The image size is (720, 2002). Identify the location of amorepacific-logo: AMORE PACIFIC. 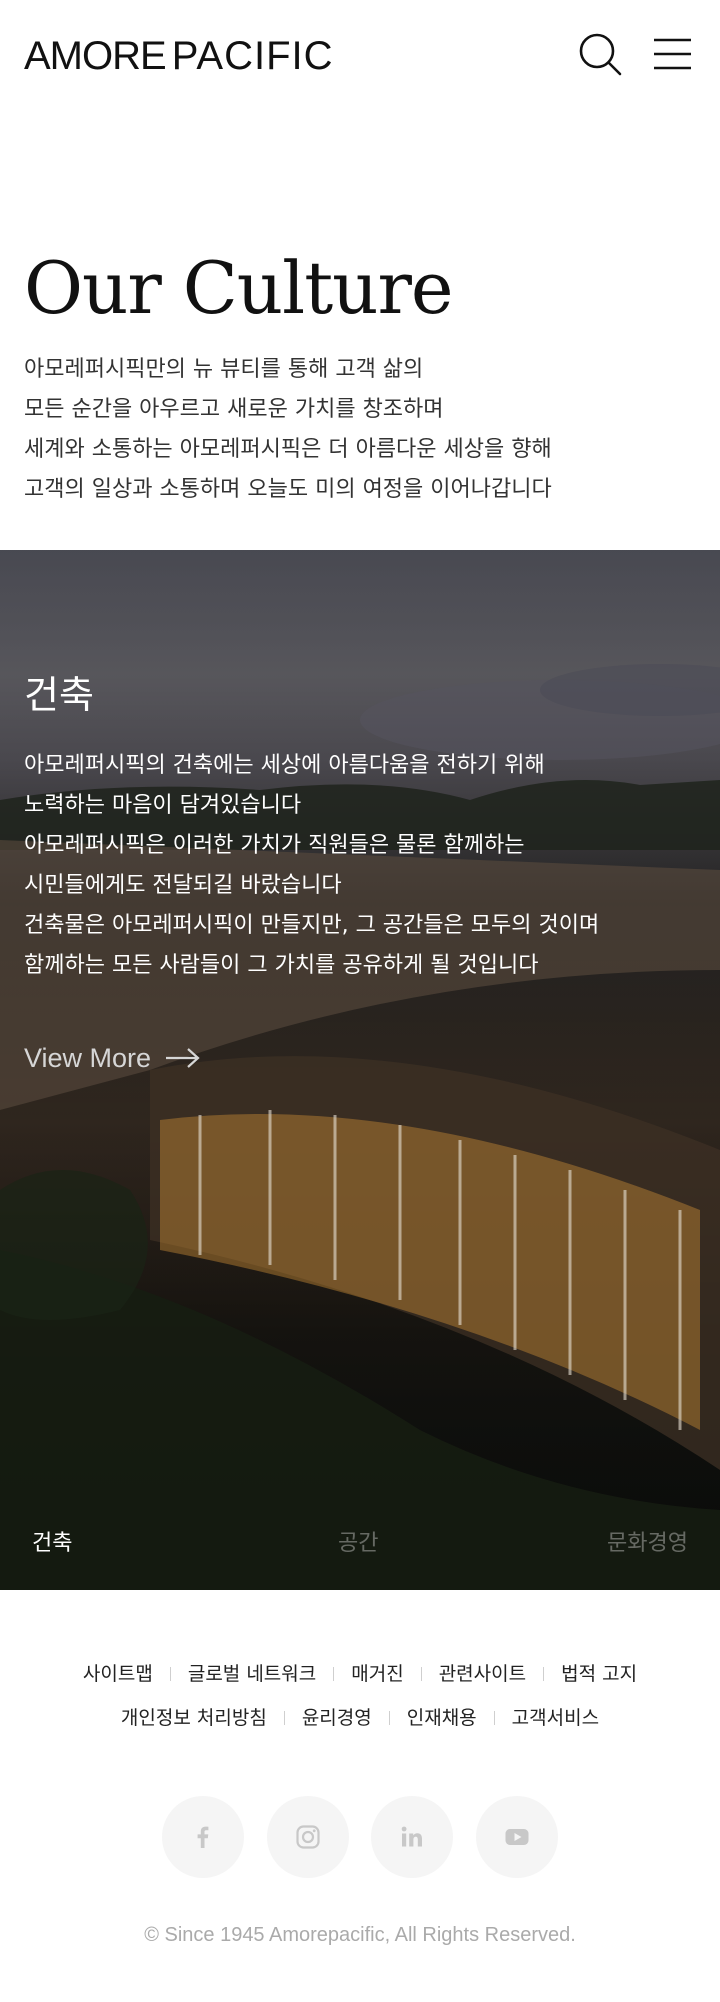
(179, 56).